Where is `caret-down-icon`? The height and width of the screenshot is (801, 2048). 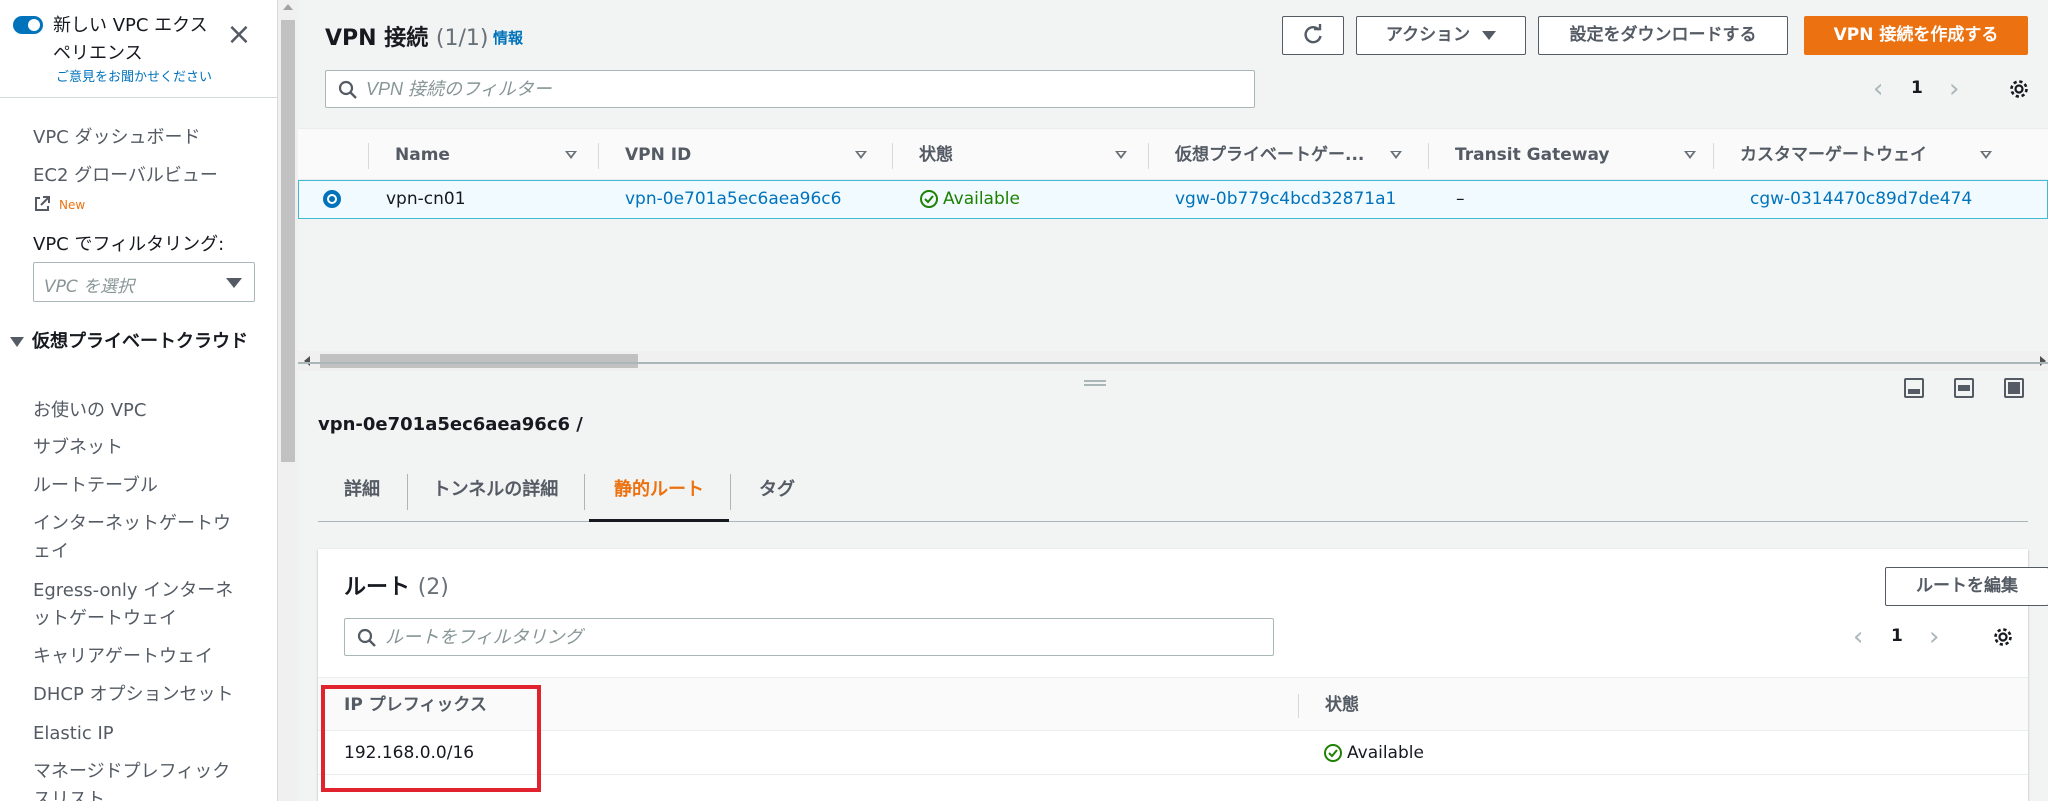 caret-down-icon is located at coordinates (234, 283).